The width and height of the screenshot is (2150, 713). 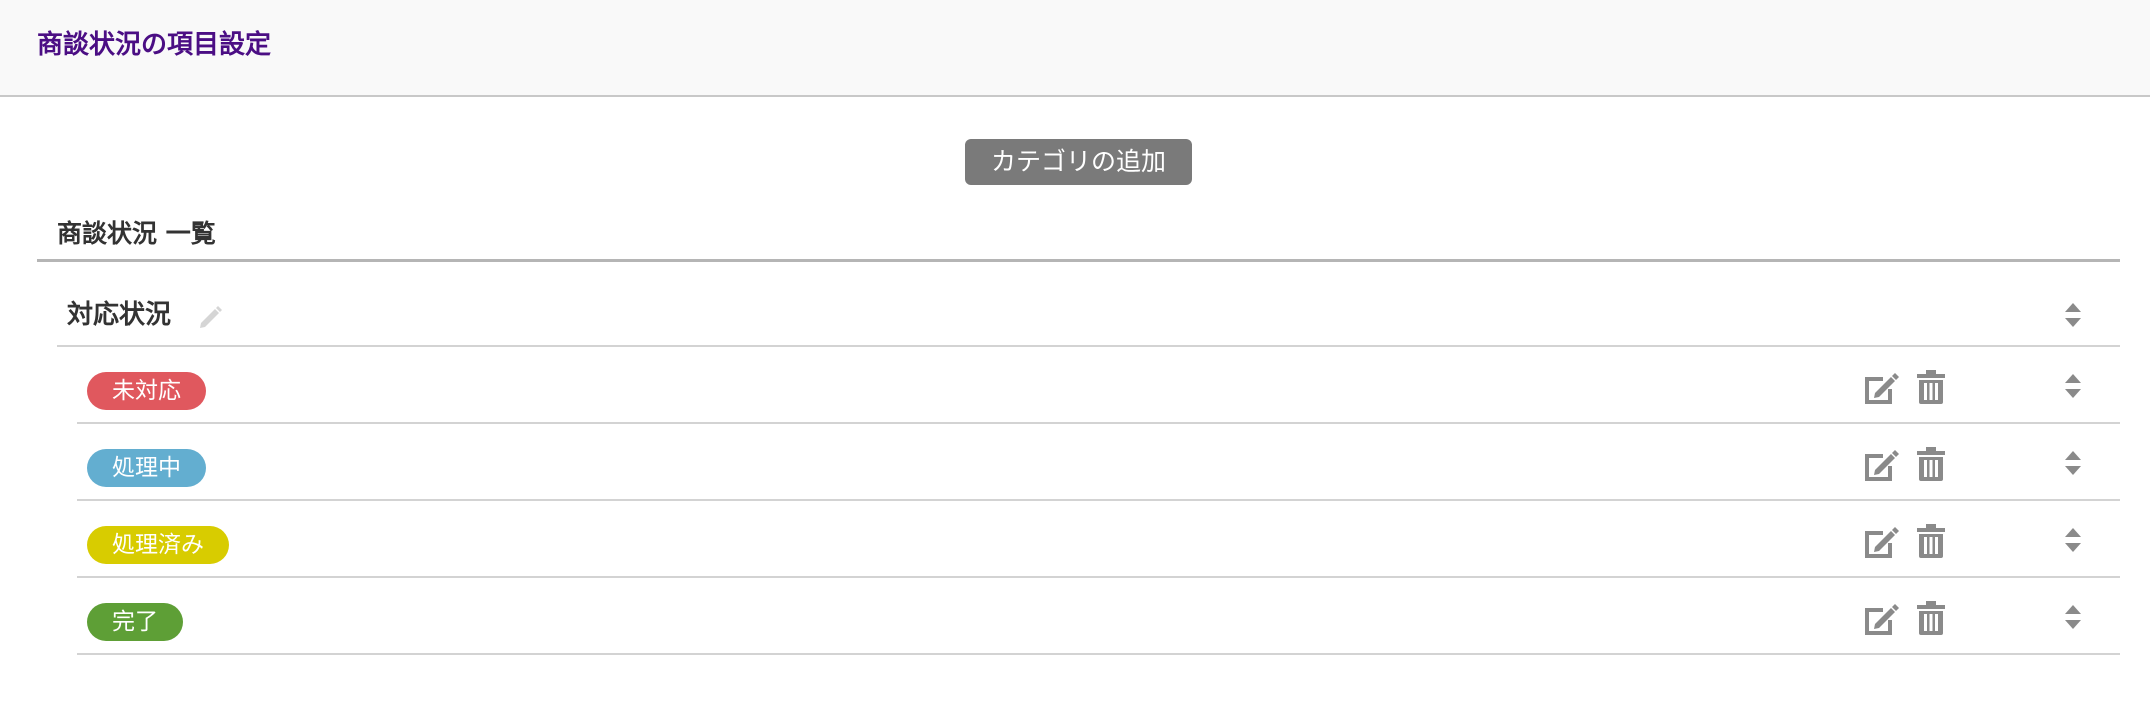 I want to click on list-title: 商談状況 一覧, so click(x=136, y=233).